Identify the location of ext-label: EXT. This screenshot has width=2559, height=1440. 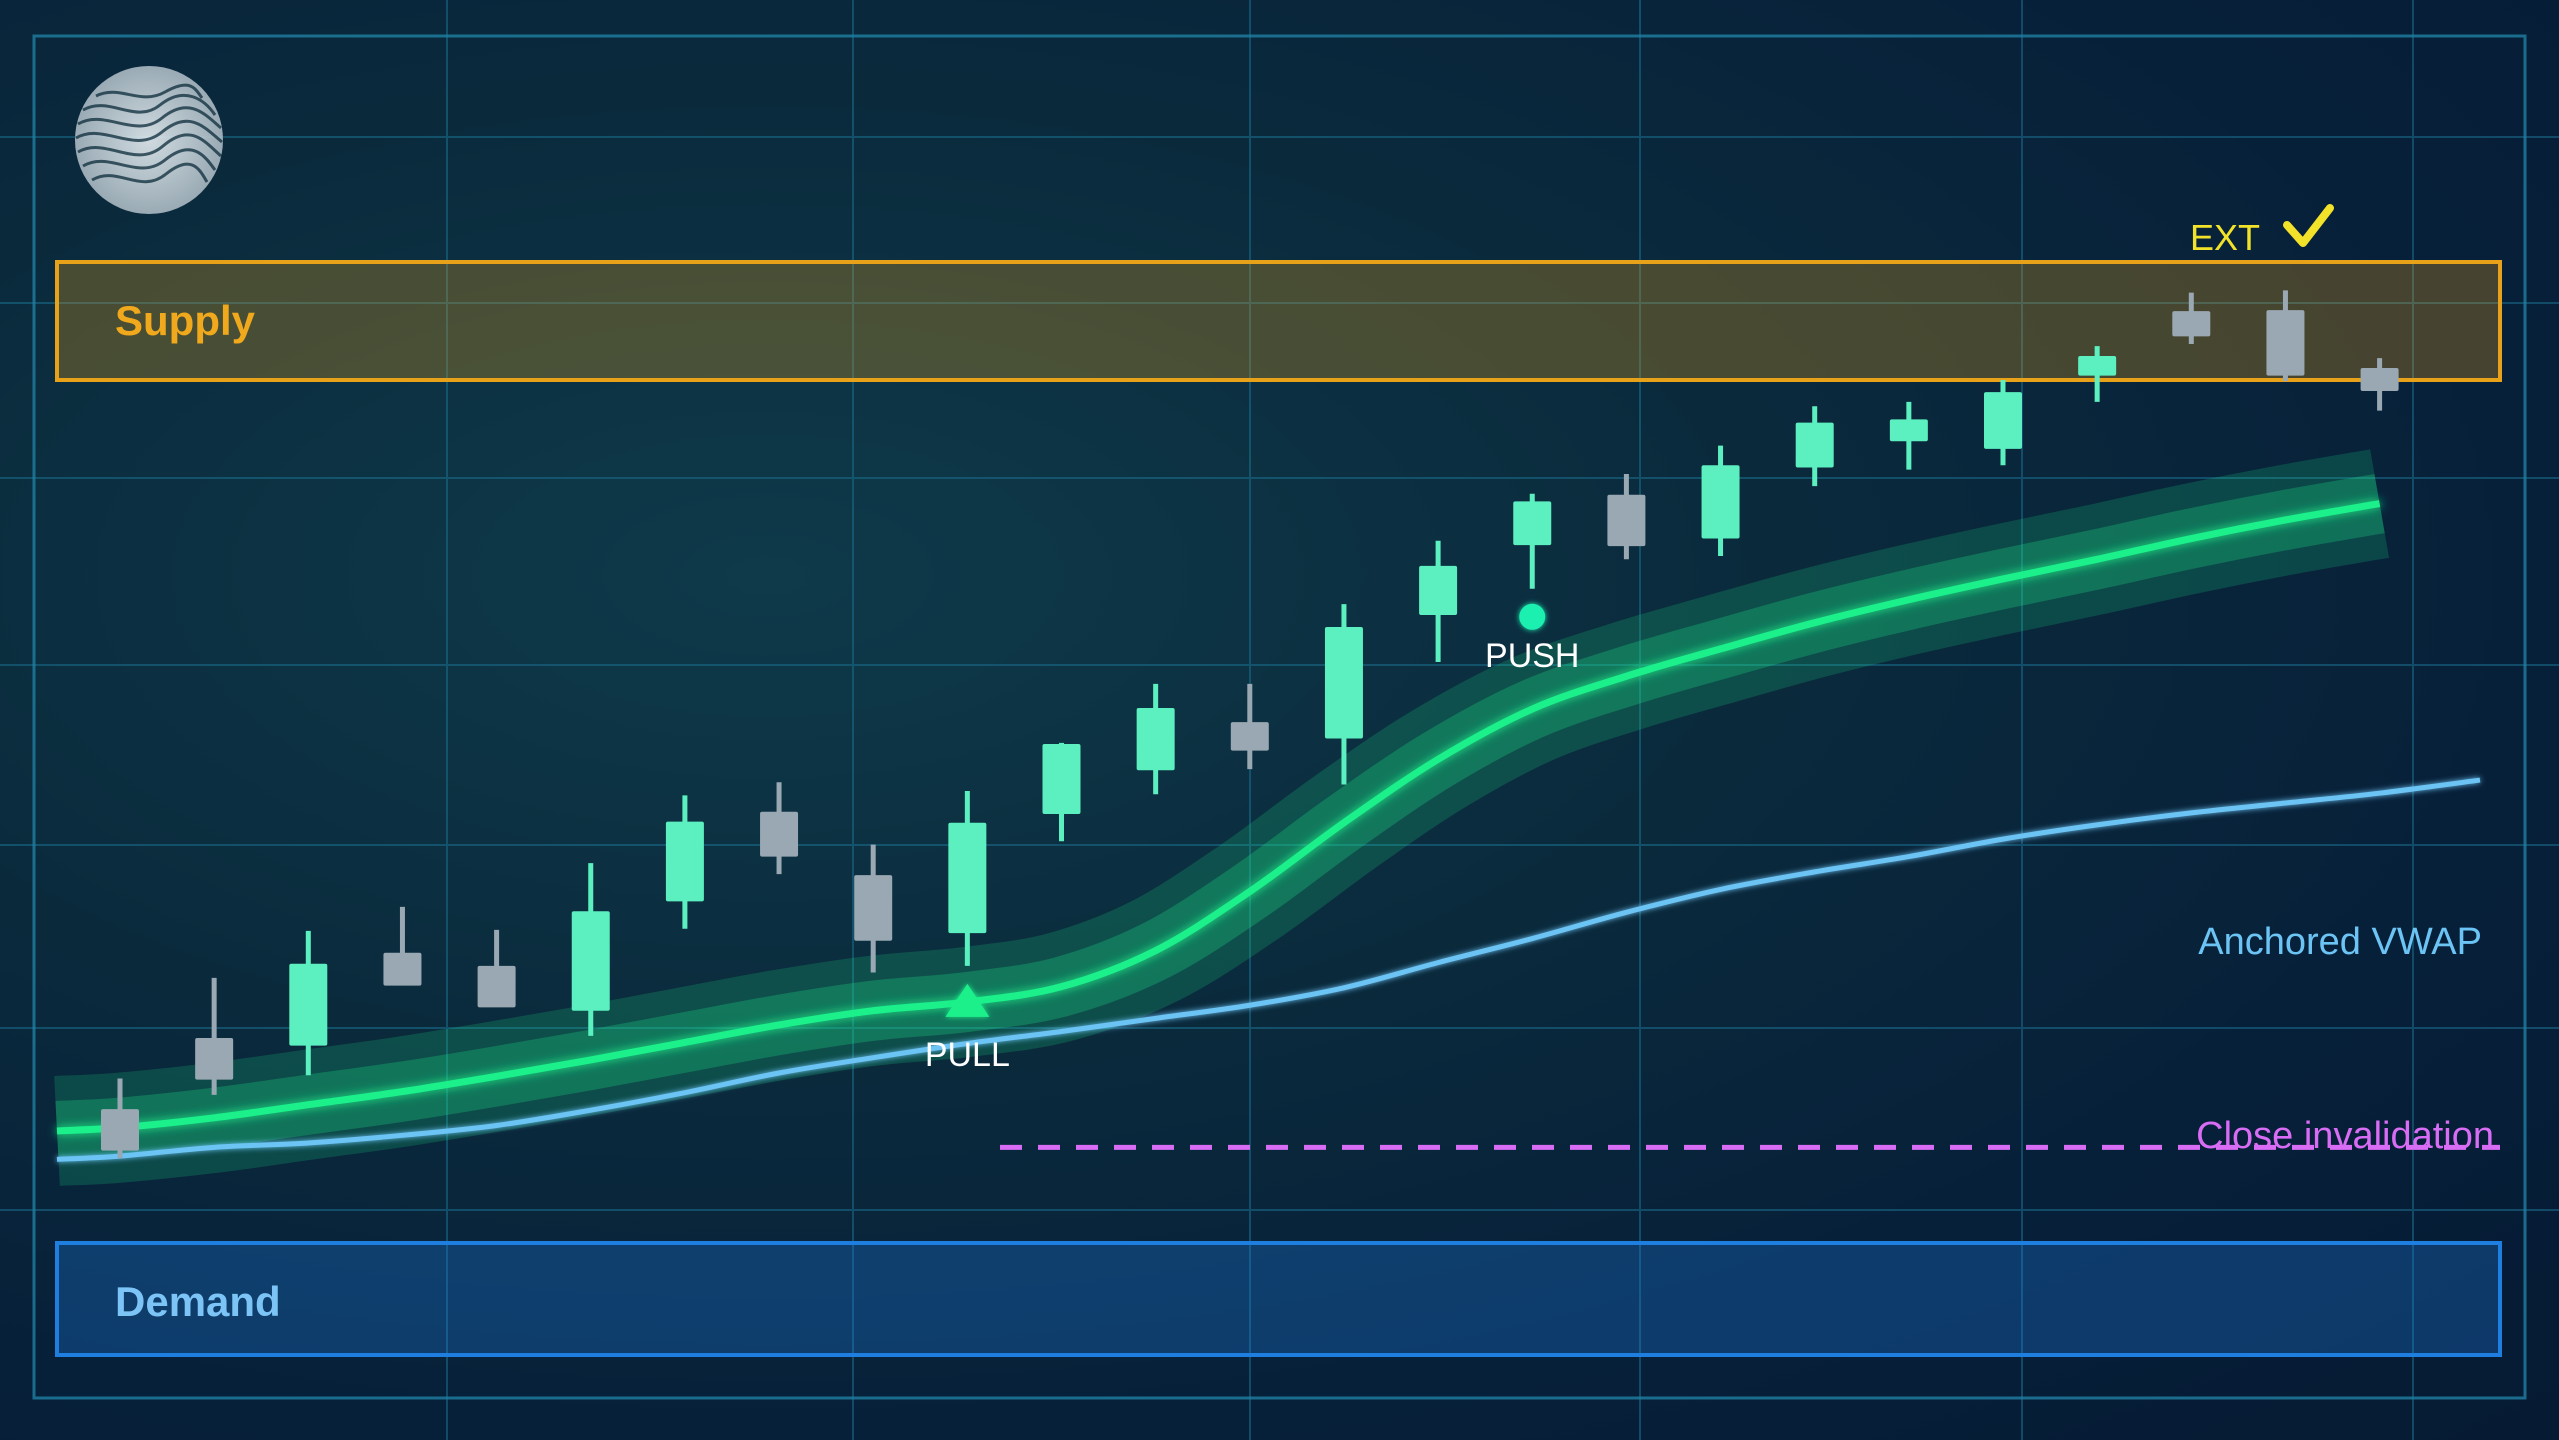
(2225, 237).